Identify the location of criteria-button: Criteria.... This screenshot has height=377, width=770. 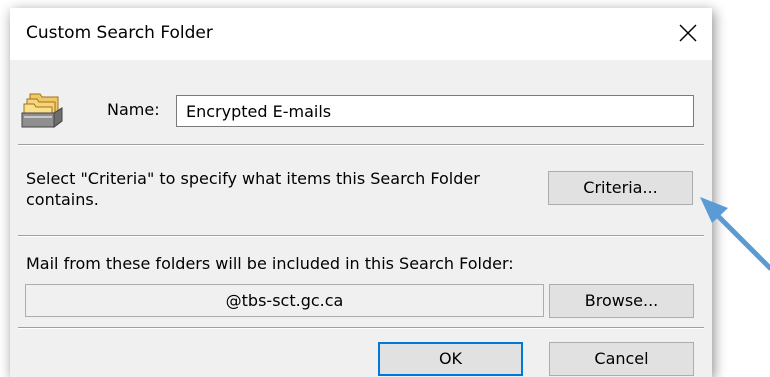
(620, 188).